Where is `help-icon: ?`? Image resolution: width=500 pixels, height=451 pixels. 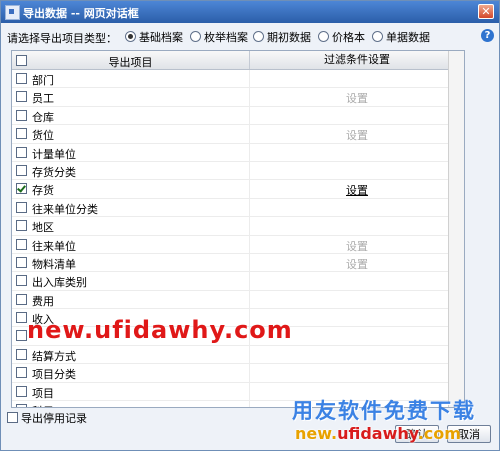 help-icon: ? is located at coordinates (487, 35).